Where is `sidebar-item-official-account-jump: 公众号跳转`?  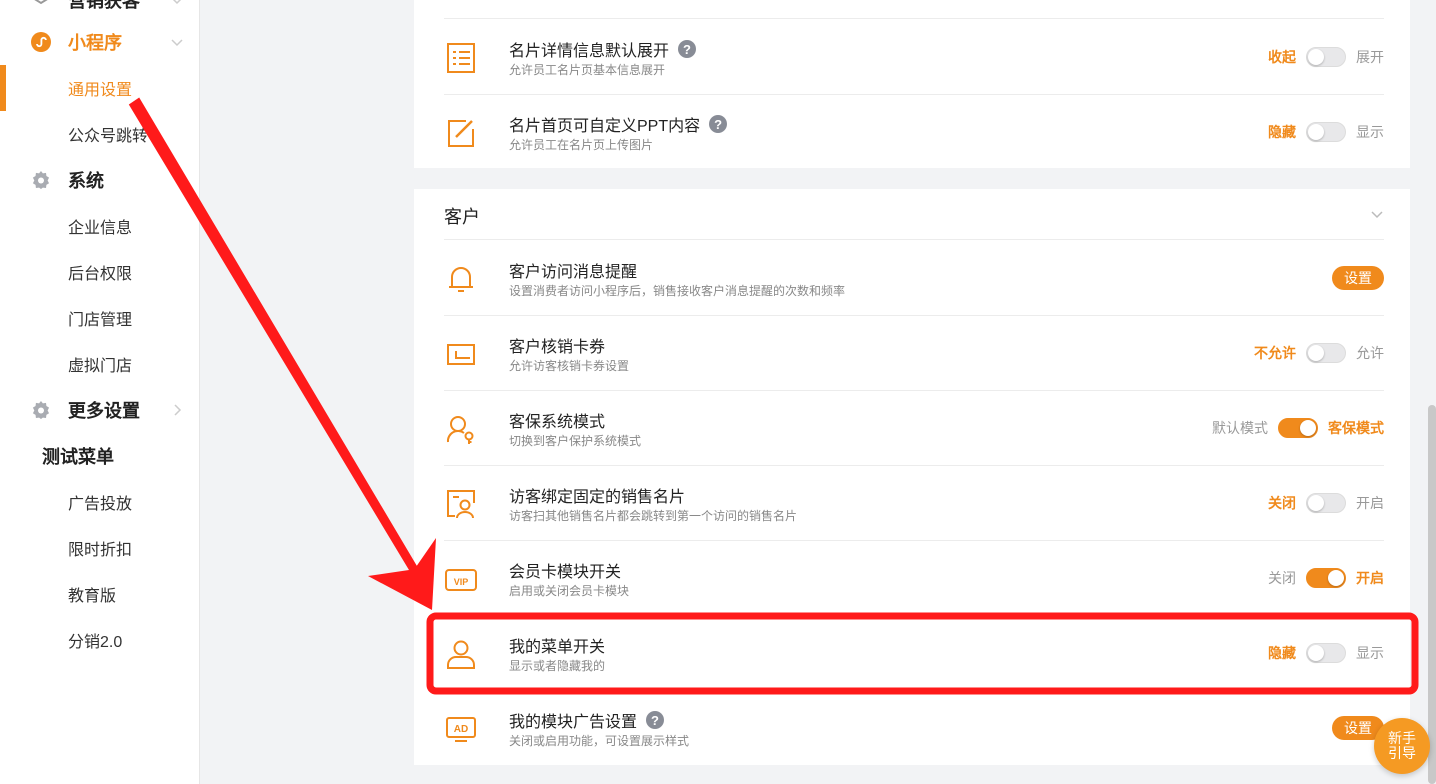 sidebar-item-official-account-jump: 公众号跳转 is located at coordinates (99, 134).